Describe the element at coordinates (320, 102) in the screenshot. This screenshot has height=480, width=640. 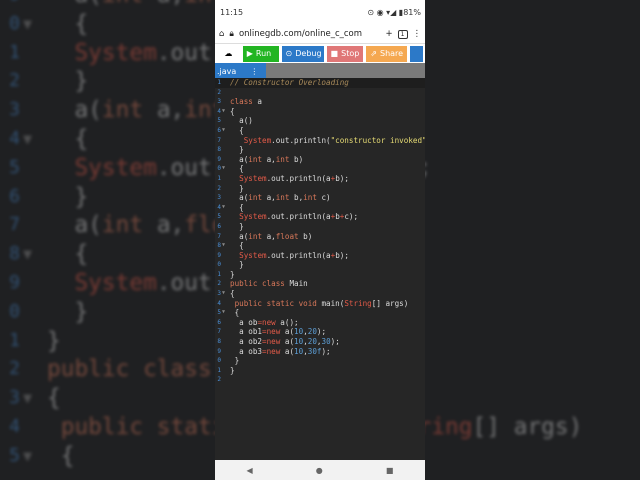
I see `code-line: 3 class a` at that location.